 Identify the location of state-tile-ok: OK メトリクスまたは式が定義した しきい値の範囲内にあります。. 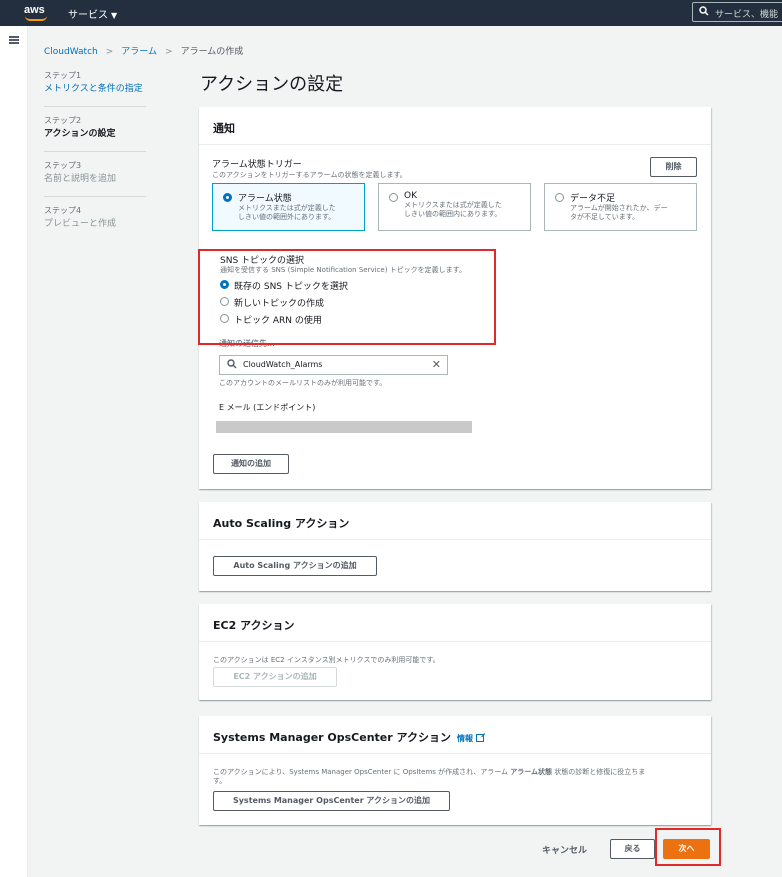
(454, 207).